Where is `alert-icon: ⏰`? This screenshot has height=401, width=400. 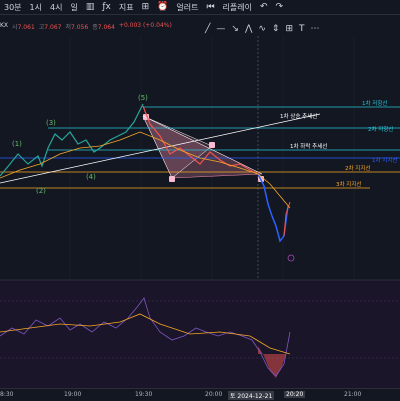
alert-icon: ⏰ is located at coordinates (162, 7).